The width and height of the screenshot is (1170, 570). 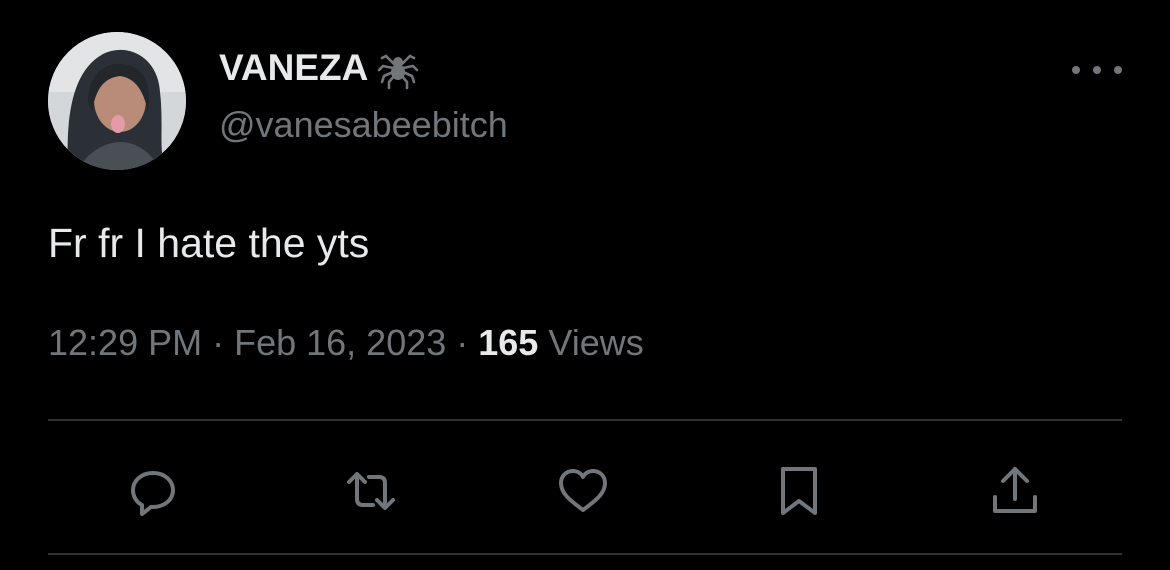 I want to click on author-name-row: VANEZA, so click(x=320, y=68).